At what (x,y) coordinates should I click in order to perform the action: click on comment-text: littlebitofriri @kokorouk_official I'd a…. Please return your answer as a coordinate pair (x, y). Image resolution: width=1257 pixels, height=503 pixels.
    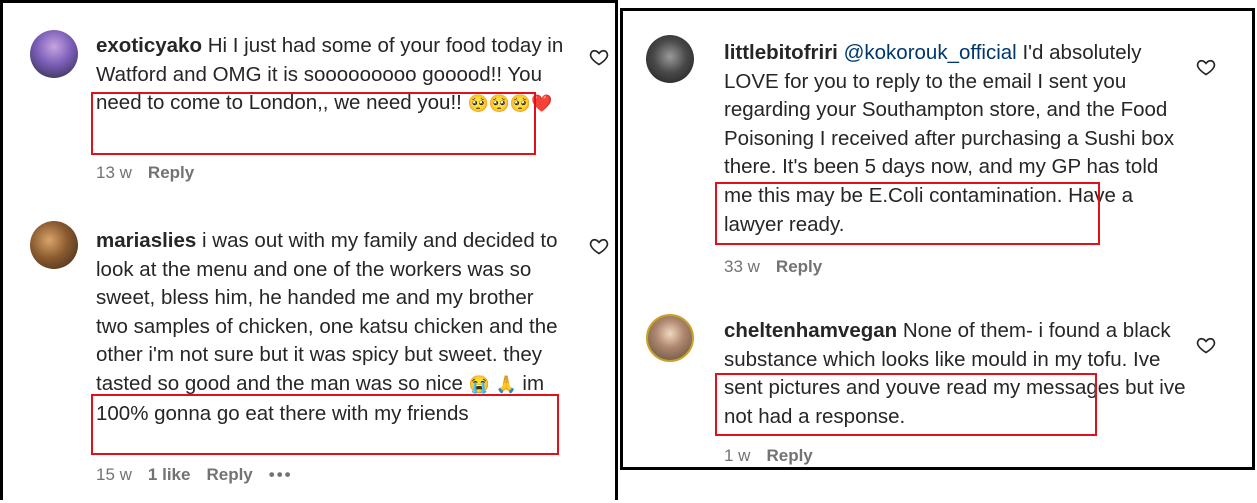
    Looking at the image, I should click on (954, 139).